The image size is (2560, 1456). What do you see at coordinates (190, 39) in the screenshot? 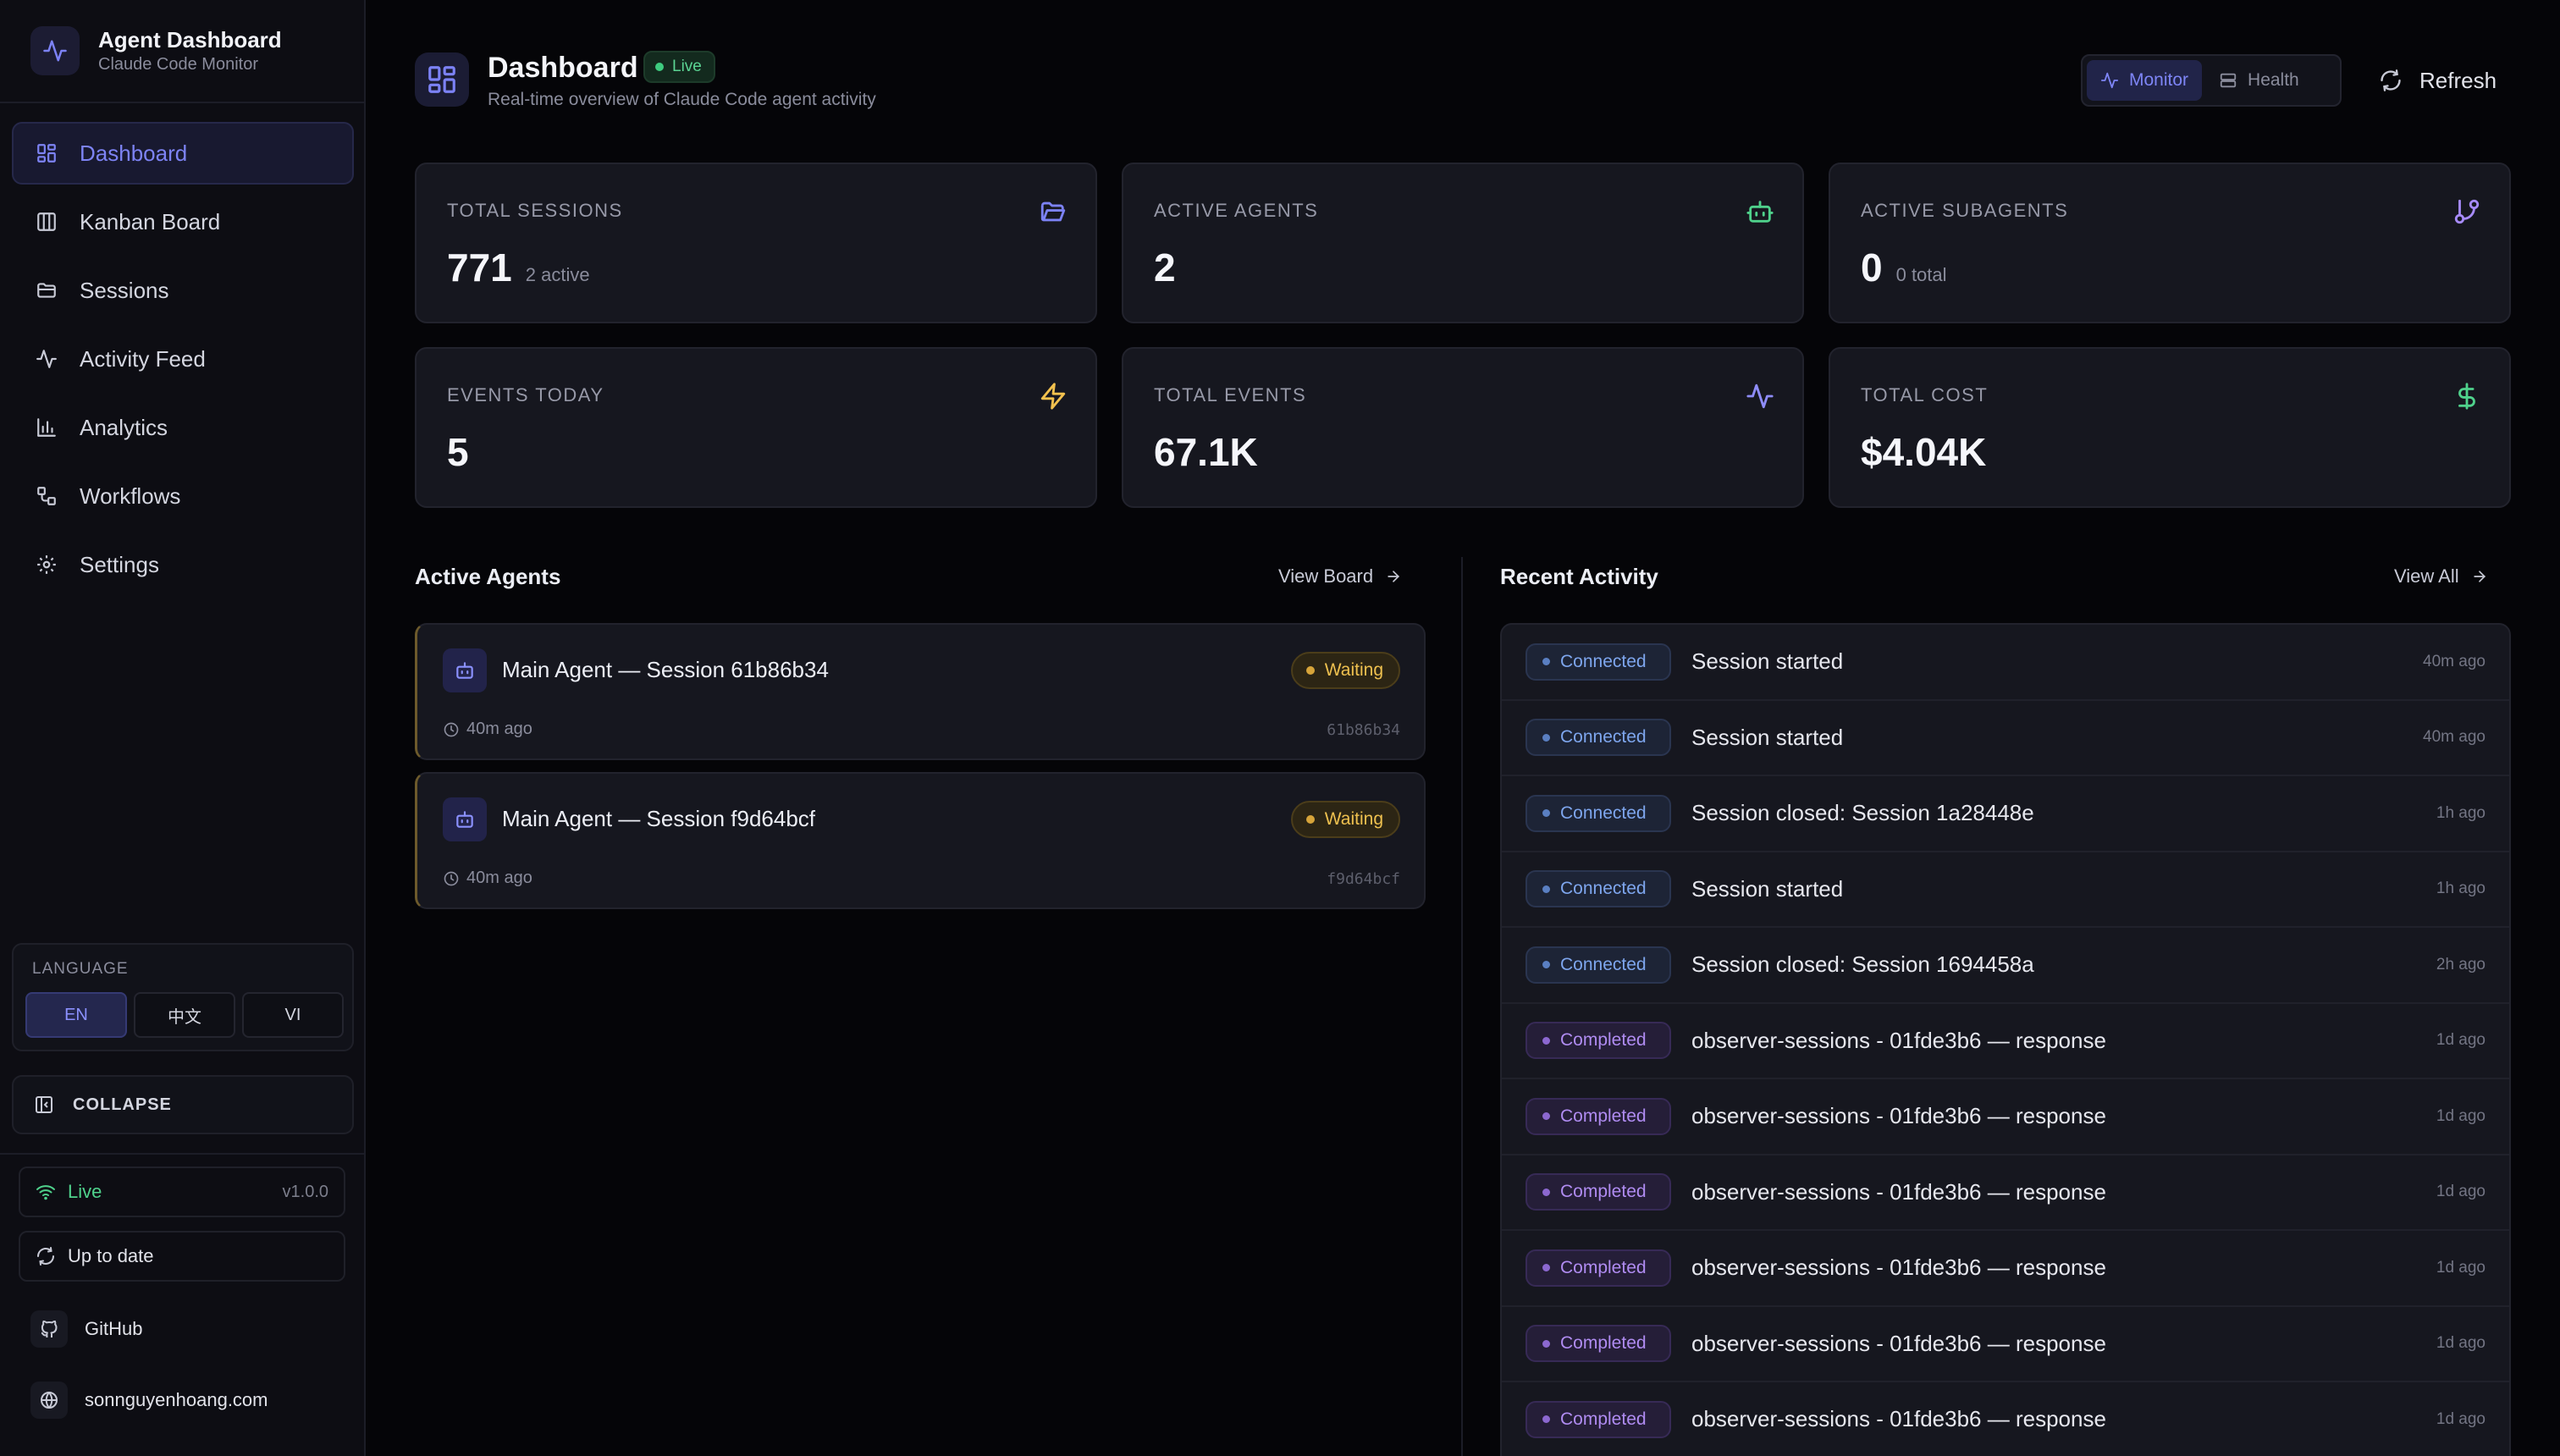
I see `brand-title: Agent Dashboard` at bounding box center [190, 39].